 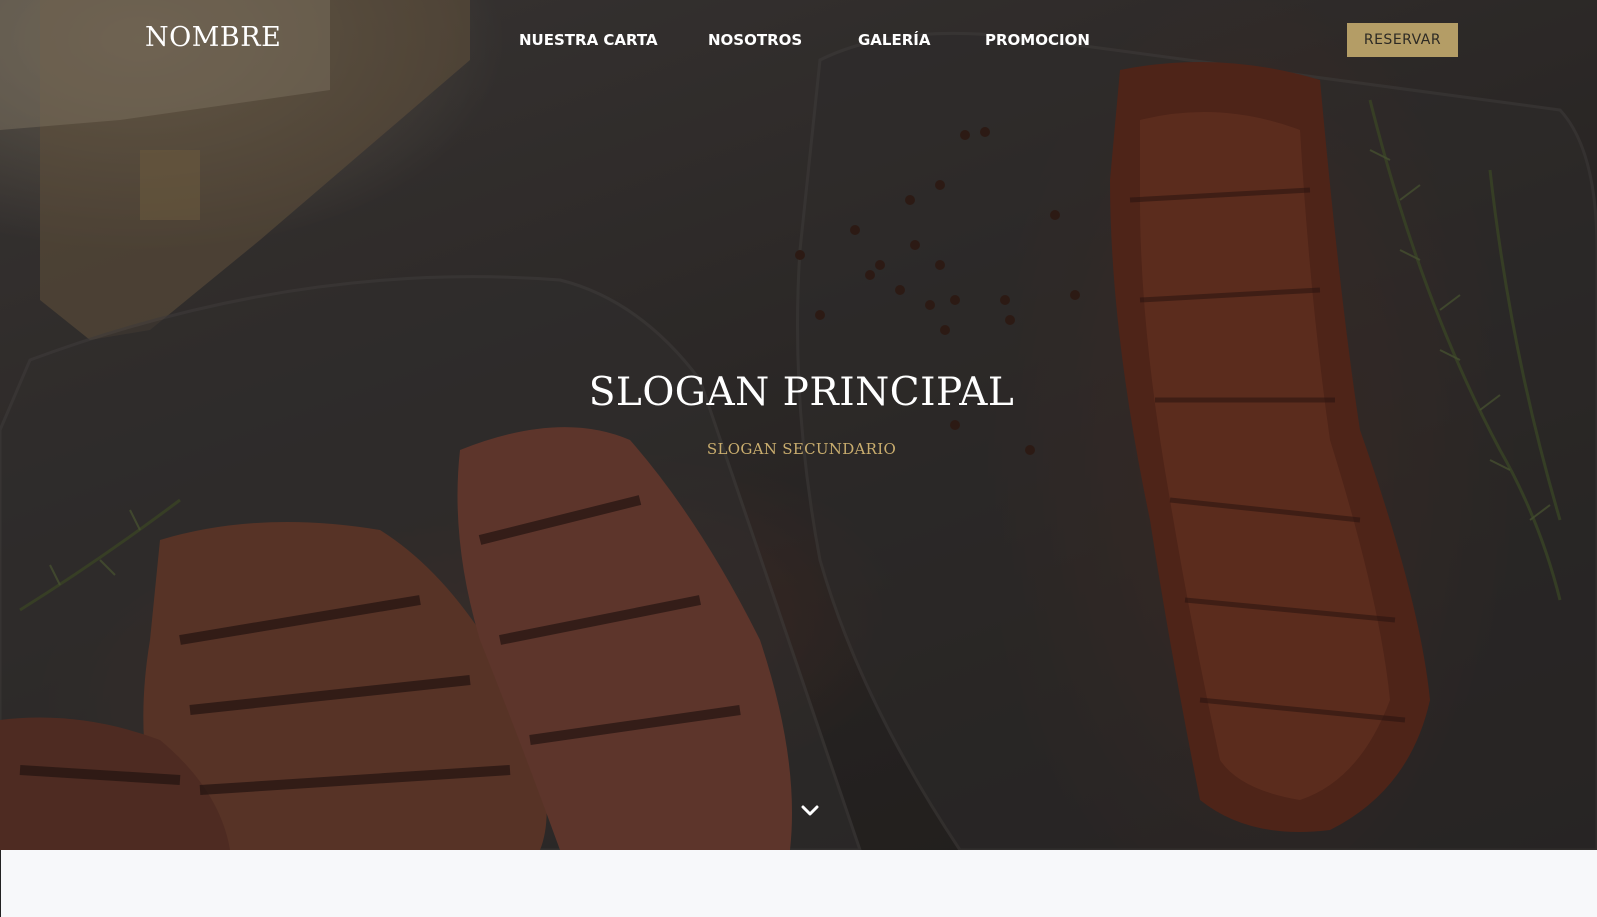 What do you see at coordinates (798, 883) in the screenshot?
I see `next-section` at bounding box center [798, 883].